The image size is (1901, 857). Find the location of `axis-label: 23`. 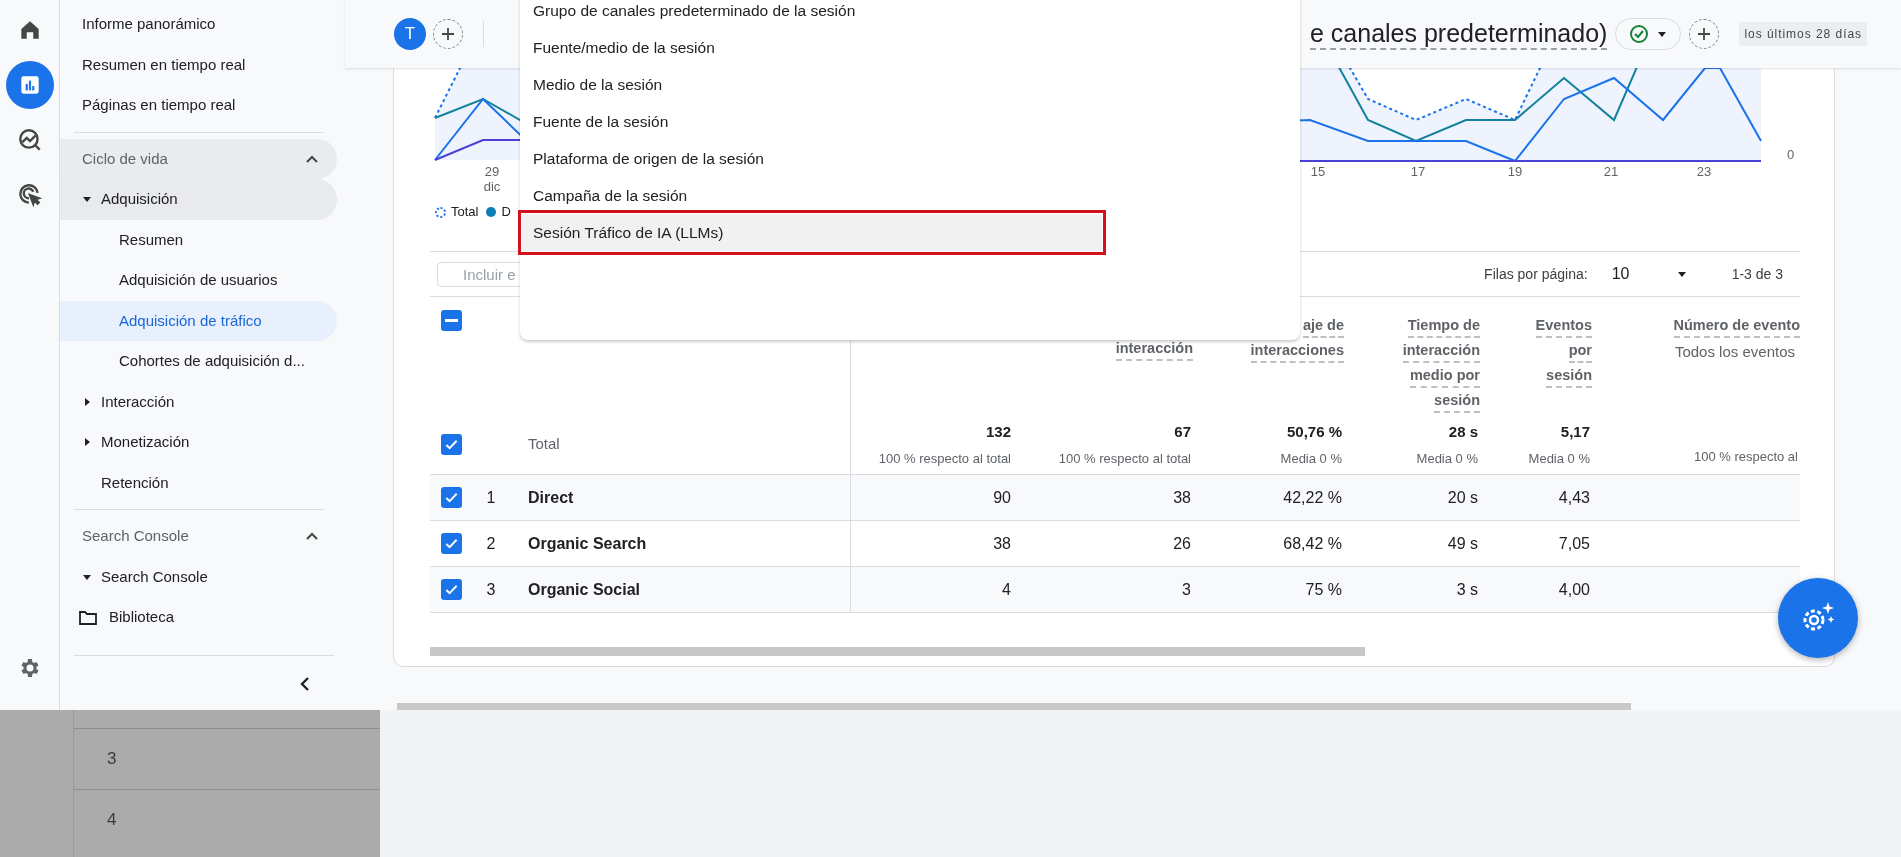

axis-label: 23 is located at coordinates (1704, 171).